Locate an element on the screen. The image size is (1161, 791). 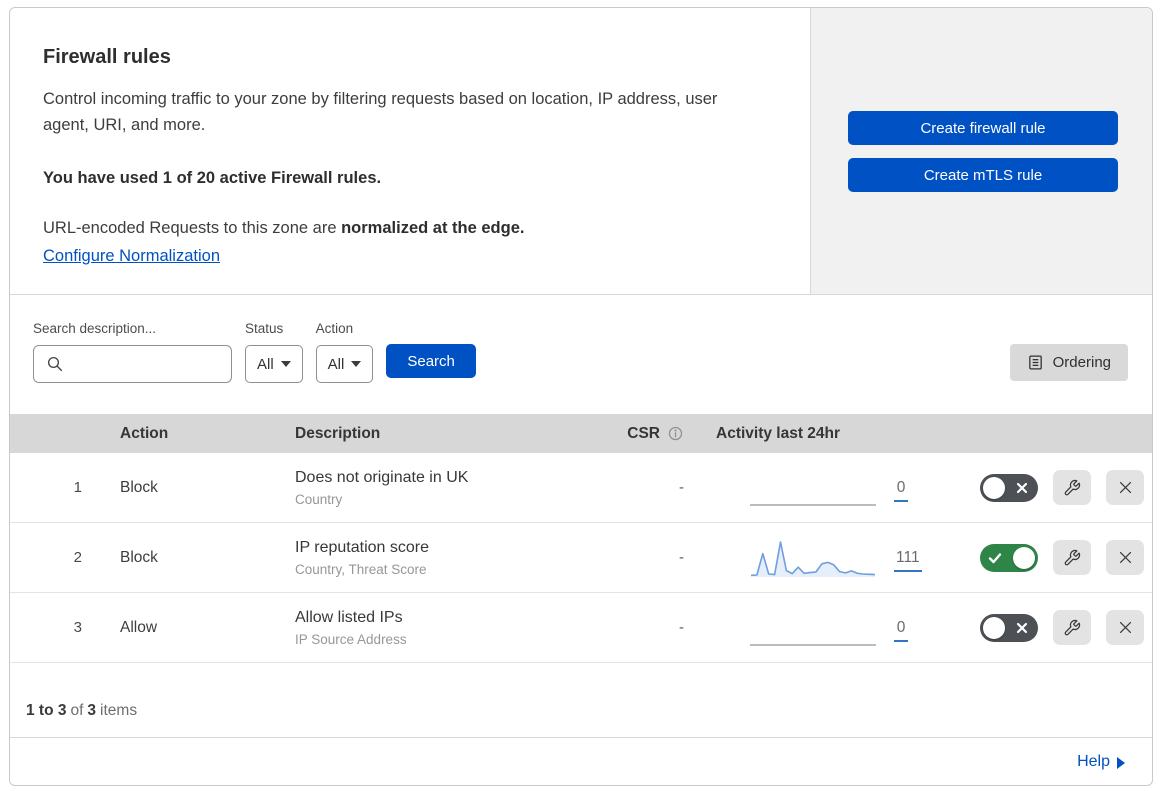
arrow-right-icon is located at coordinates (1121, 762).